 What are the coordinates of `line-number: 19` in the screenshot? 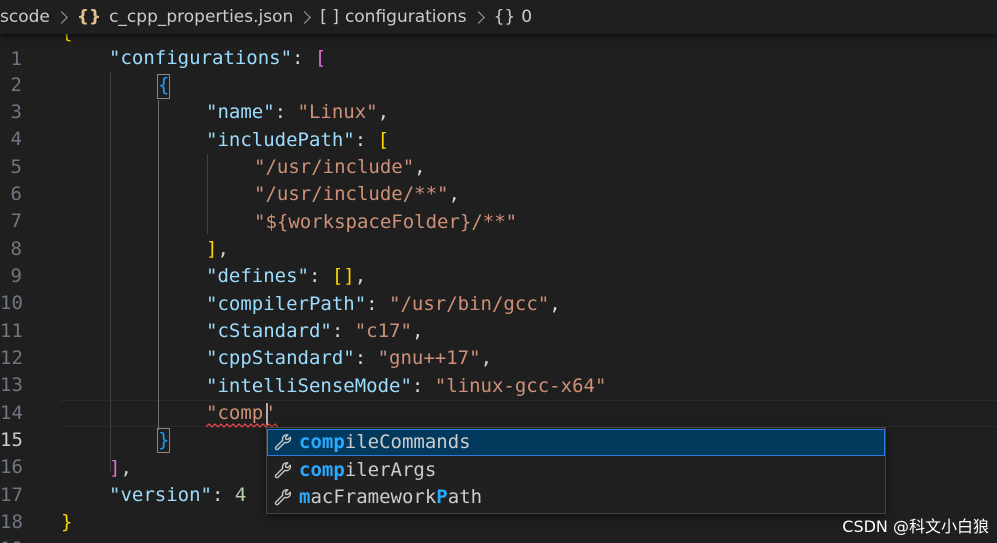 It's located at (11, 539).